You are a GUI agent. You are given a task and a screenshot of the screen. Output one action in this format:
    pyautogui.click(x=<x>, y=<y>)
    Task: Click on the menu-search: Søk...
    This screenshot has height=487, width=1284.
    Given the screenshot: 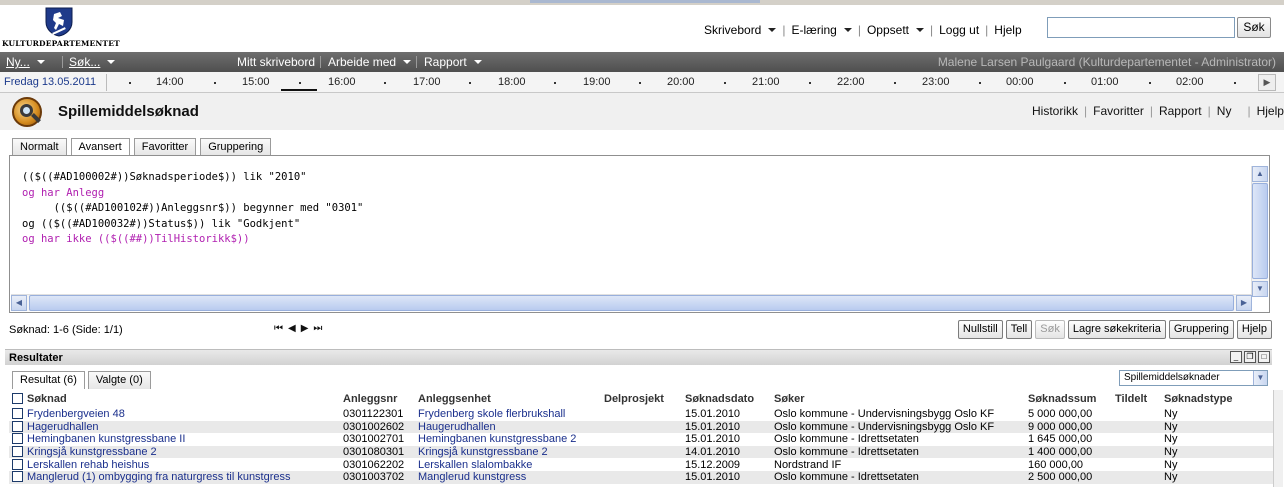 What is the action you would take?
    pyautogui.click(x=92, y=62)
    